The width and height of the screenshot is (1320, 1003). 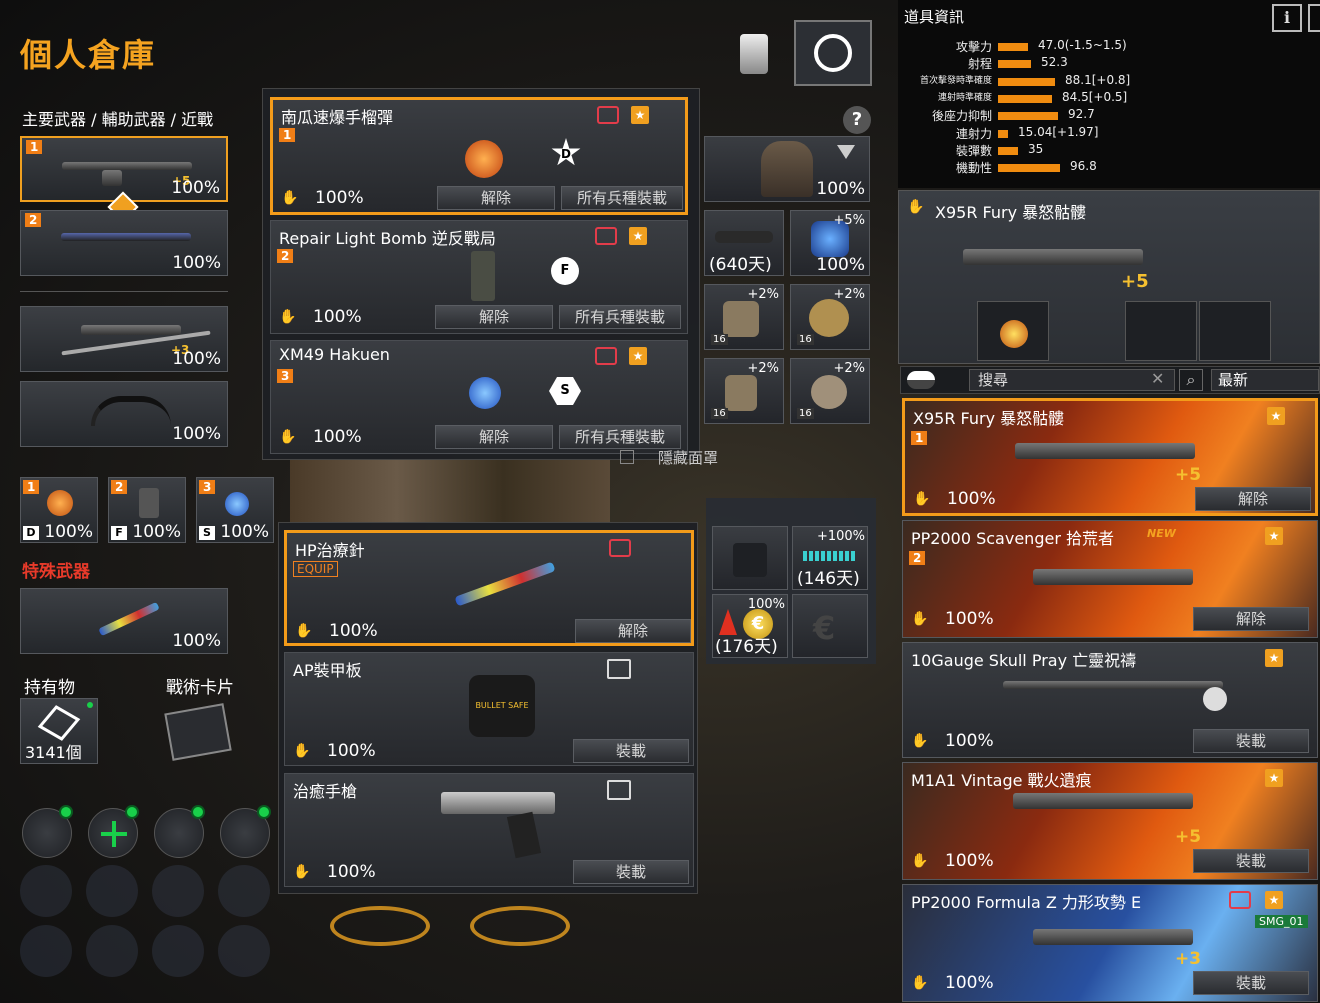 I want to click on character-portrait-slot: 100%, so click(x=787, y=169).